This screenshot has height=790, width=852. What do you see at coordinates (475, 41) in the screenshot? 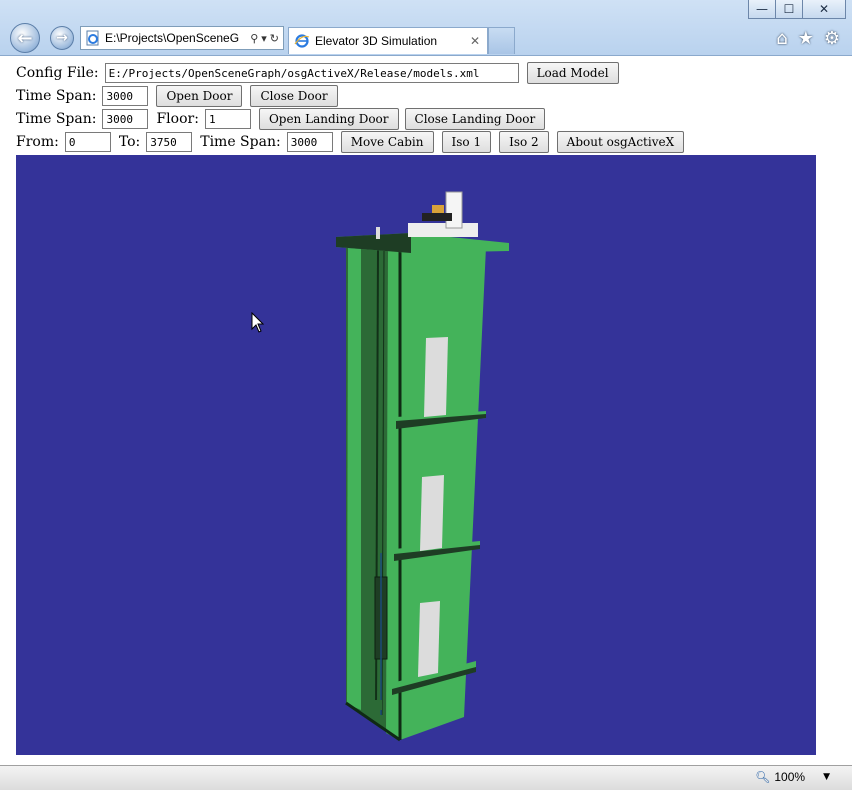
I see `close-tab-icon: ✕` at bounding box center [475, 41].